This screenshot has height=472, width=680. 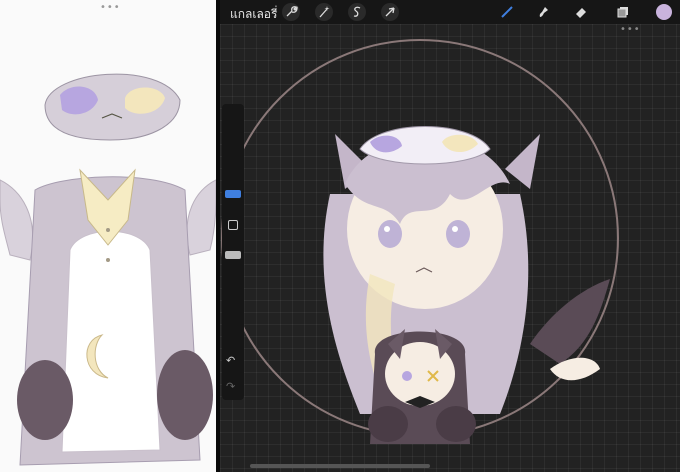 I want to click on eraser-icon, so click(x=581, y=12).